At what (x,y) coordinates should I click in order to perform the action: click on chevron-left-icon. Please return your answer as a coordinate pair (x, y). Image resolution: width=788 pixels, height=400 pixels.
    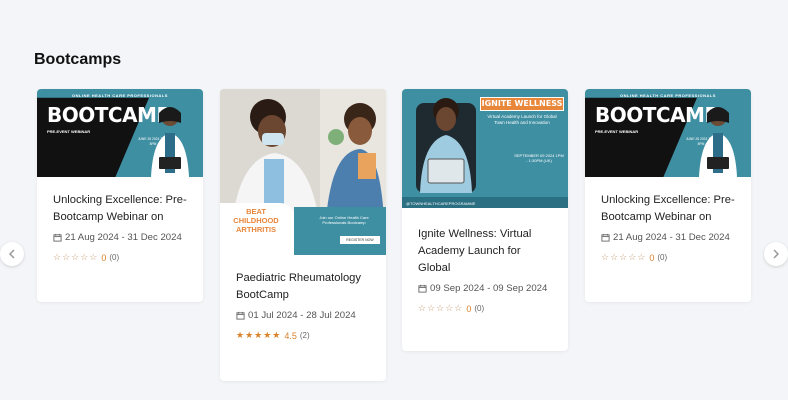
    Looking at the image, I should click on (11, 254).